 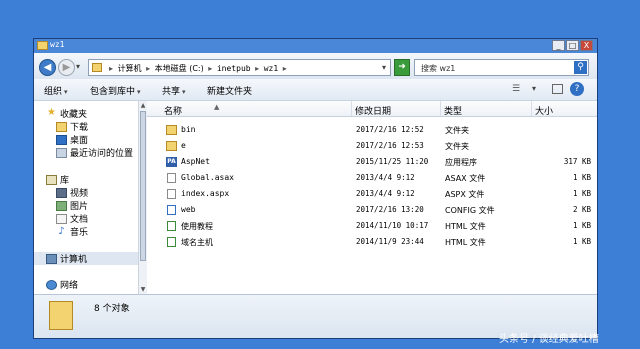 I want to click on star-icon: ★, so click(x=51, y=112).